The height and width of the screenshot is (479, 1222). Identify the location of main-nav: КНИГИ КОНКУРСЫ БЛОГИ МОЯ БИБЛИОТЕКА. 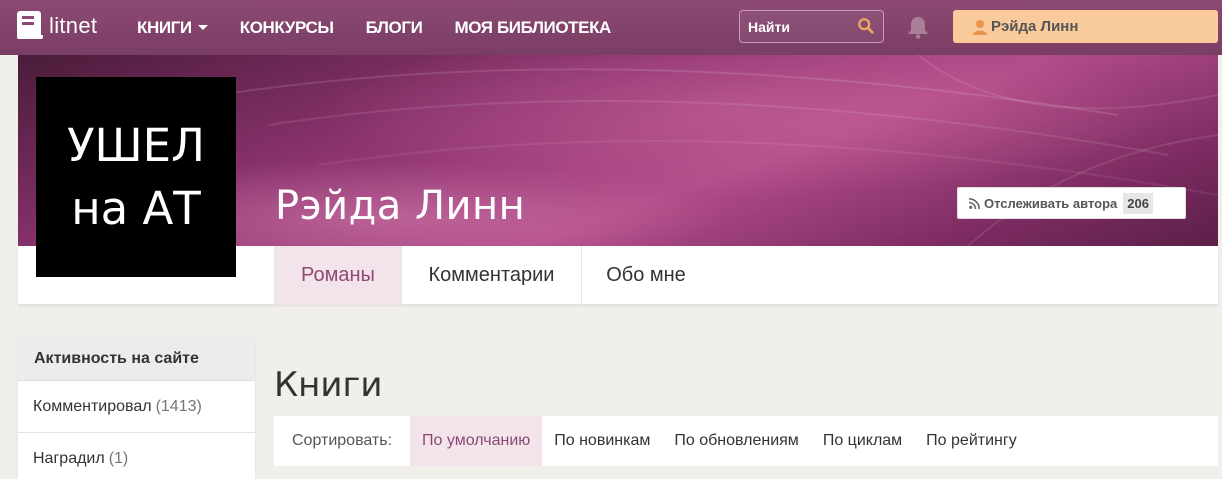
(390, 27).